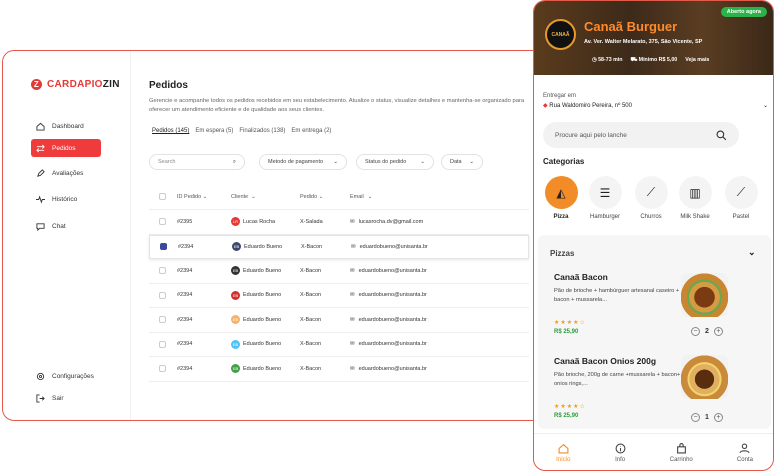 The width and height of the screenshot is (774, 471). I want to click on delivery-time: ◷ 58-73 min, so click(607, 60).